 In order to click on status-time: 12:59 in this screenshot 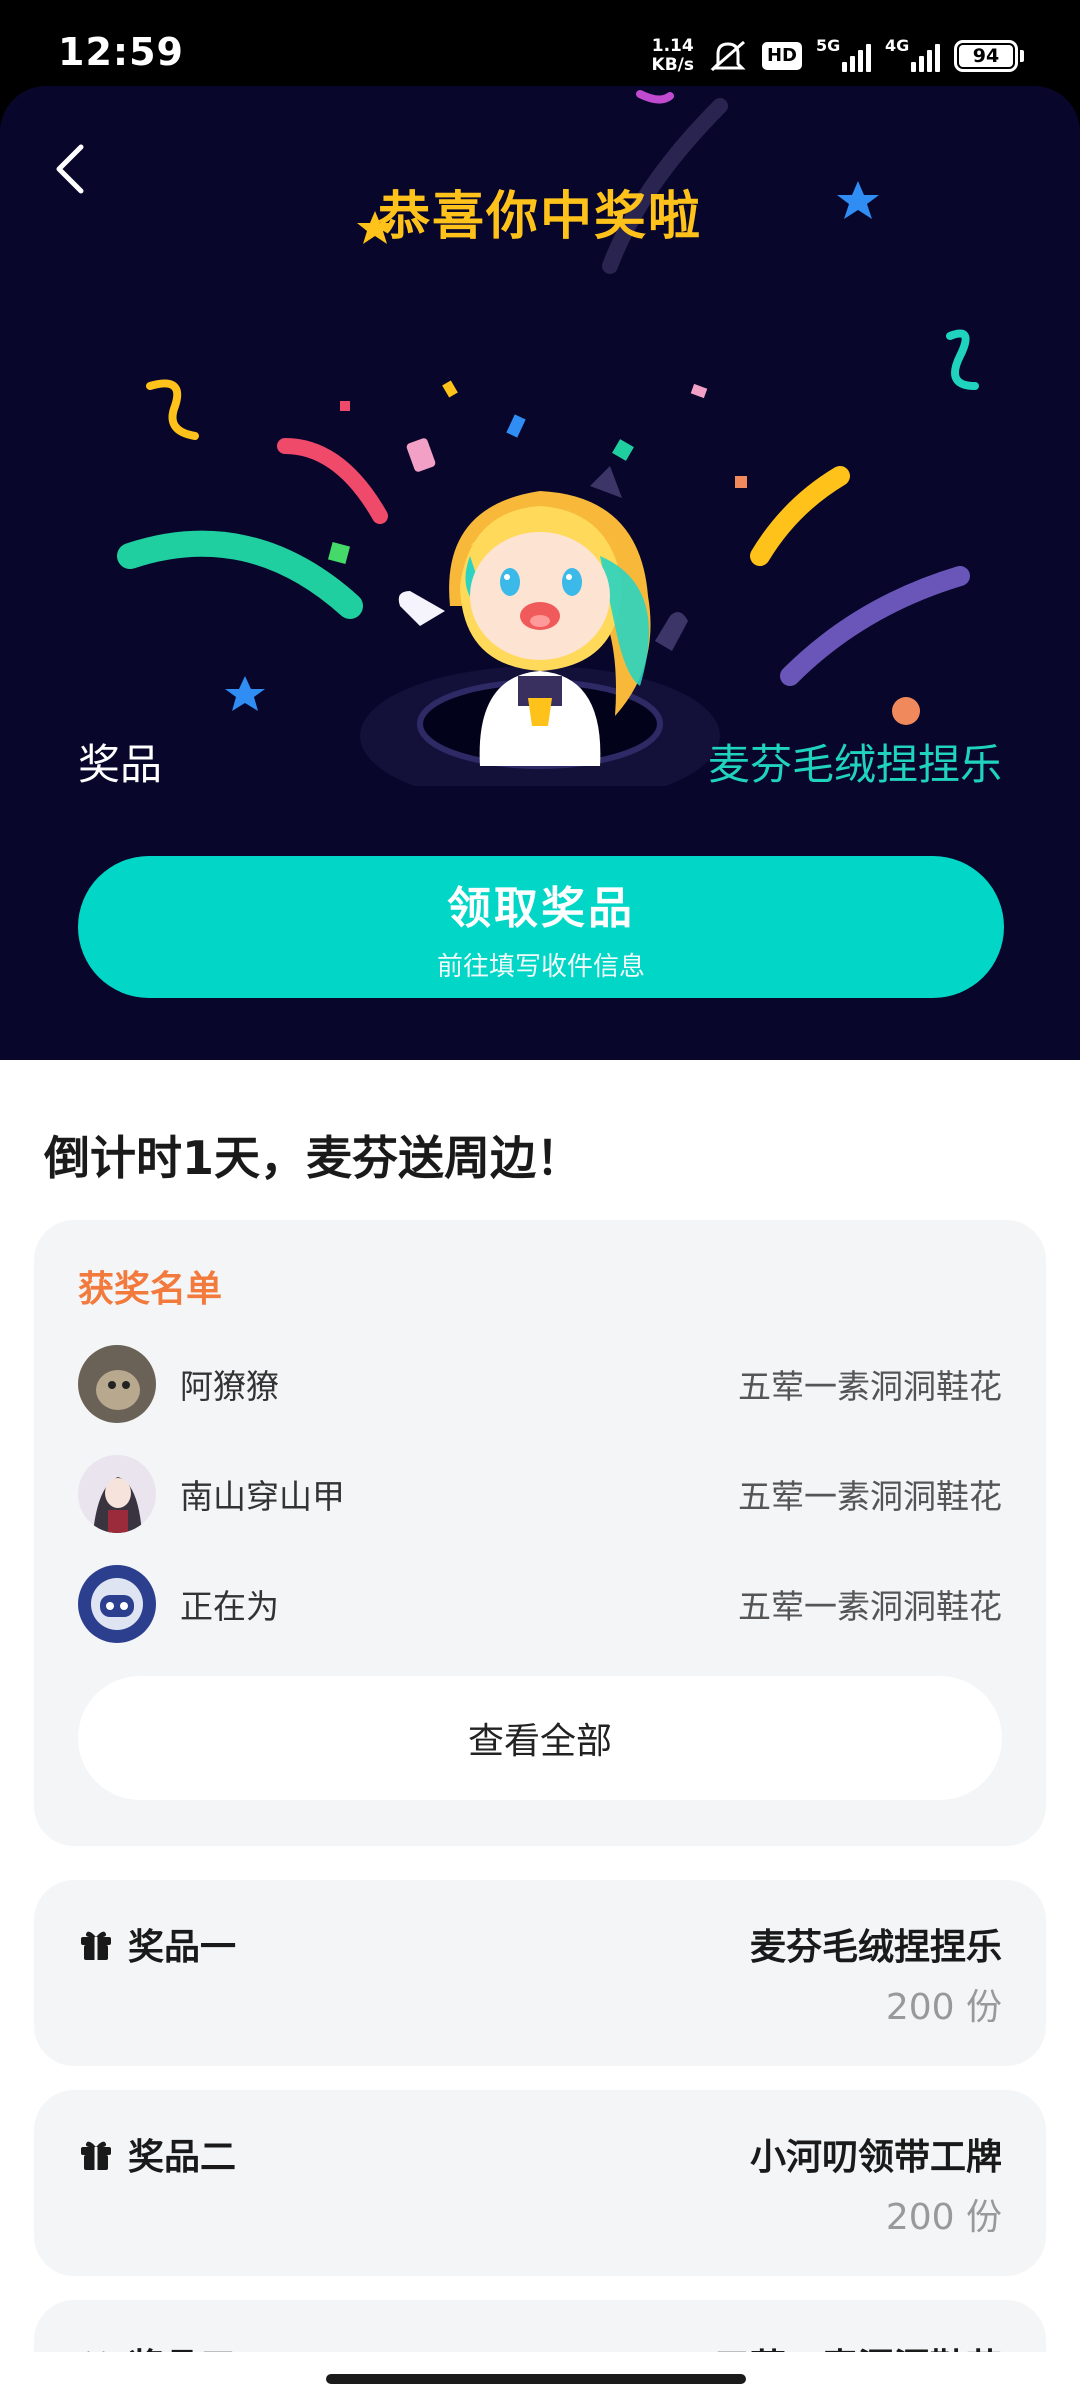, I will do `click(121, 52)`.